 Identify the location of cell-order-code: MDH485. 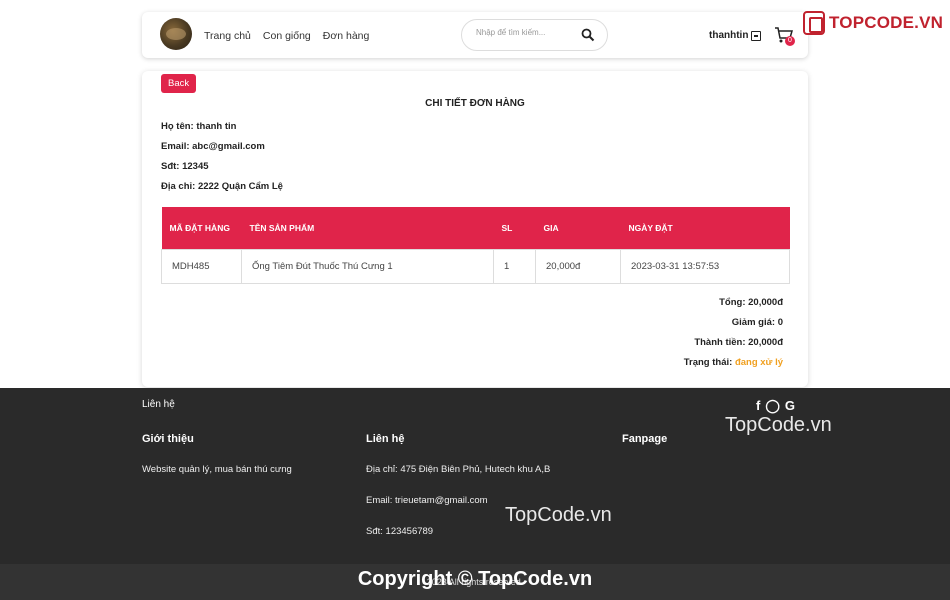
(201, 266).